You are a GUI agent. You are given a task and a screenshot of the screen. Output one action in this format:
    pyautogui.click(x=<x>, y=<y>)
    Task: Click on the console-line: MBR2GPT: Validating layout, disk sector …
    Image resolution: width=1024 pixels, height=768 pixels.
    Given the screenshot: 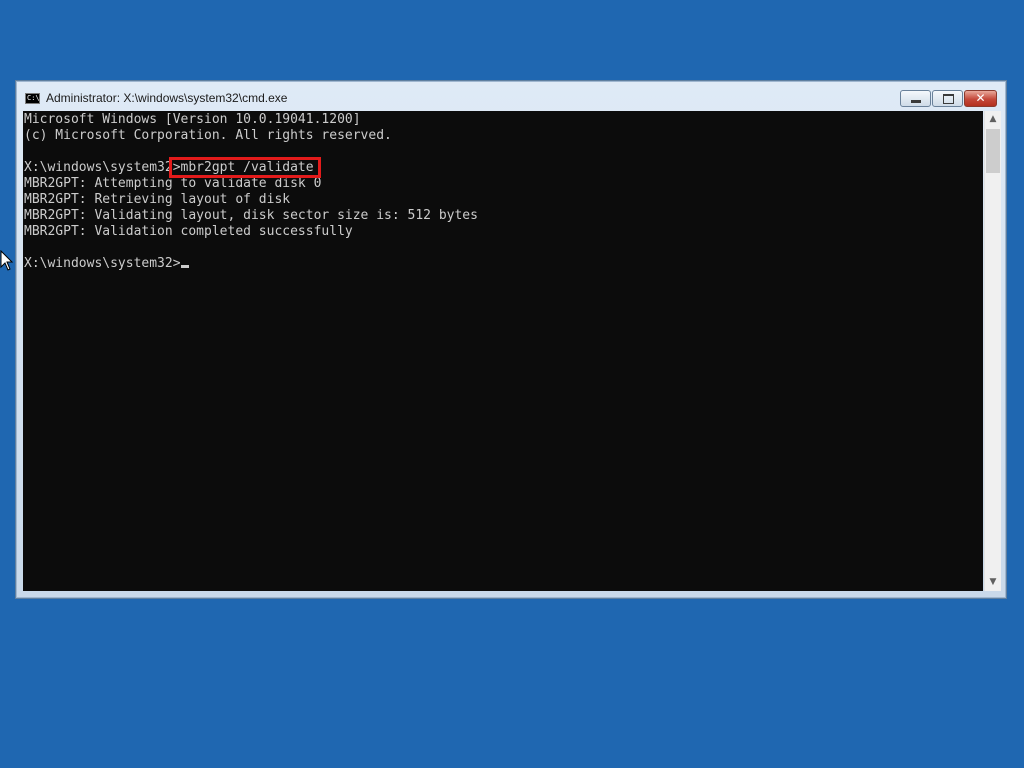 What is the action you would take?
    pyautogui.click(x=251, y=216)
    